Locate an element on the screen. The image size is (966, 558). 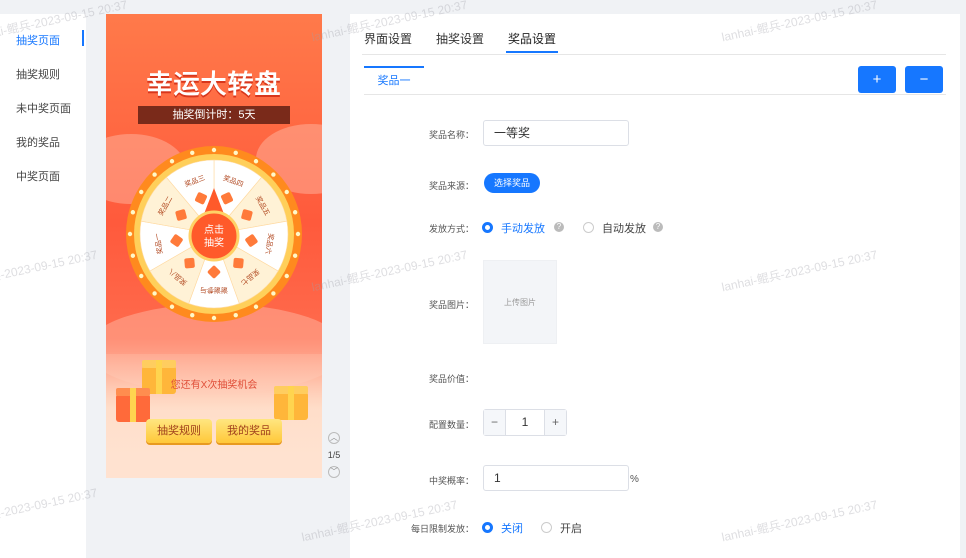
quantity-label: 配置数量： is located at coordinates (451, 425).